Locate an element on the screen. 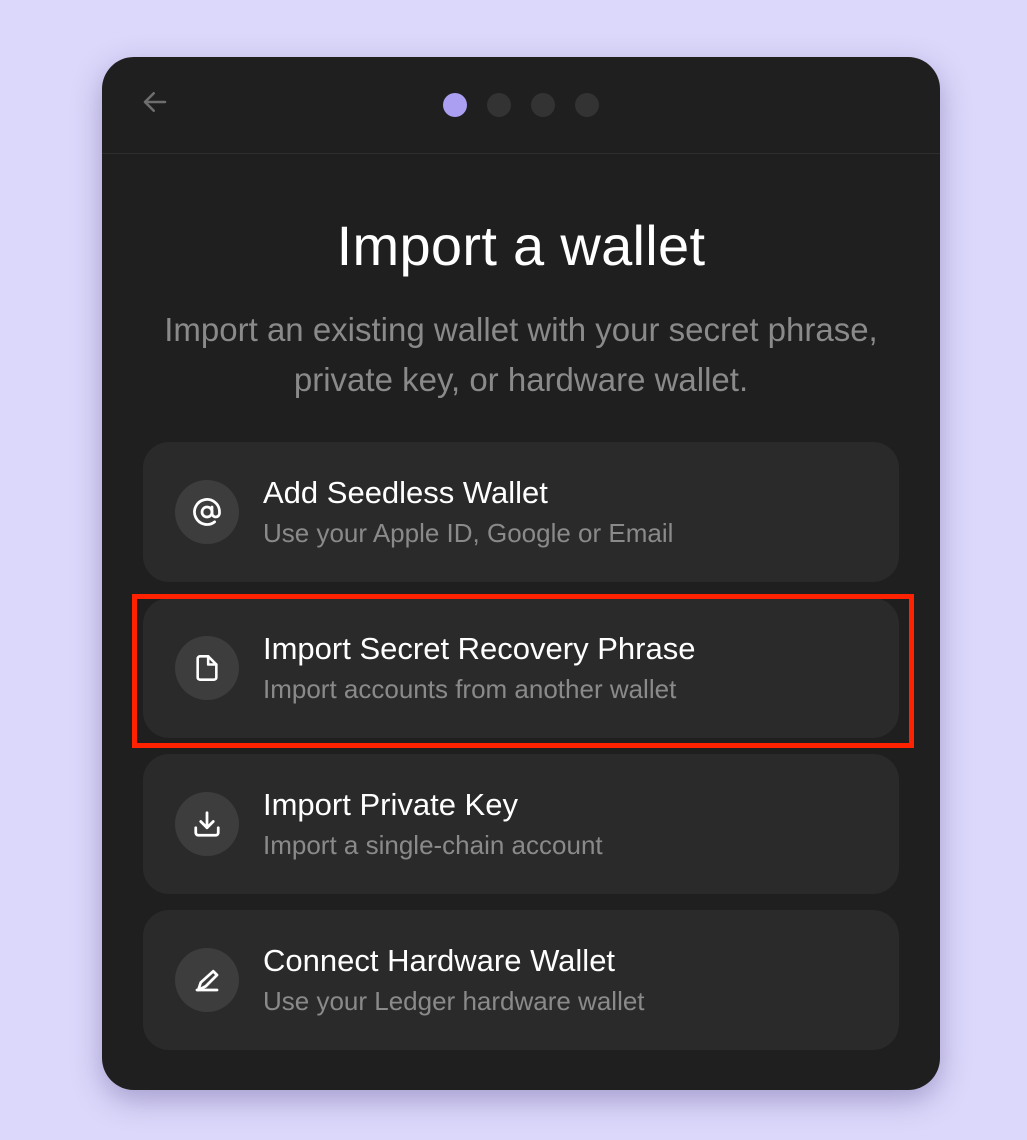 The width and height of the screenshot is (1027, 1140). option-title: Import Secret Recovery Phrase is located at coordinates (479, 648).